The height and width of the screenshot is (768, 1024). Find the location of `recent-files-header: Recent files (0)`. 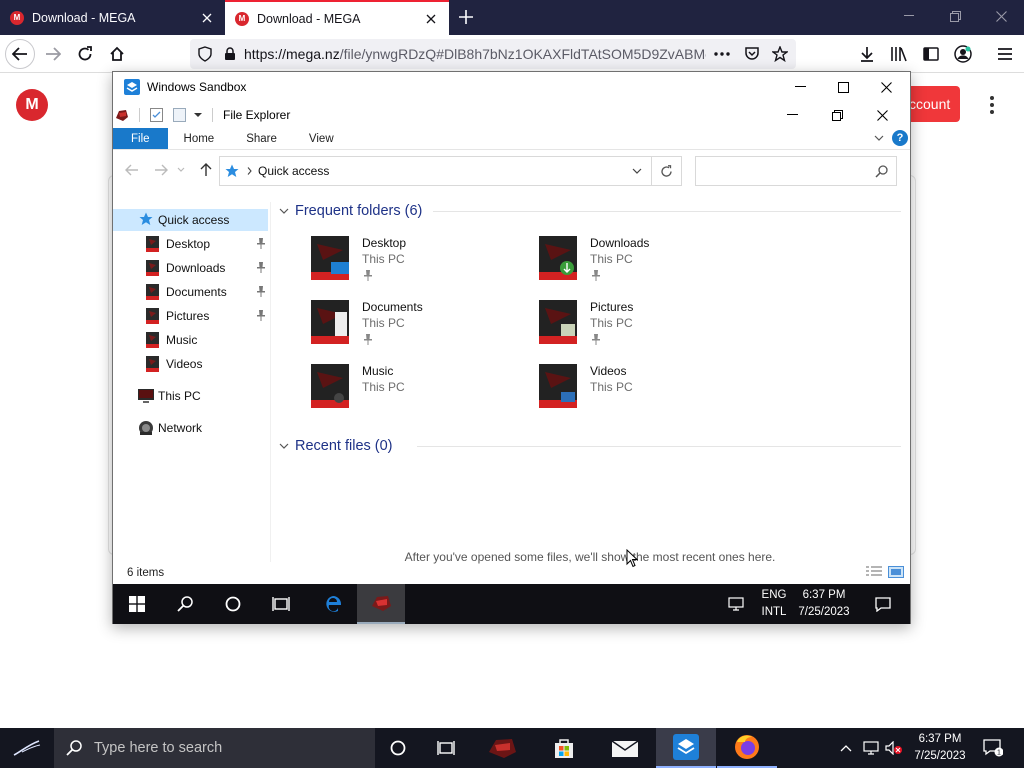

recent-files-header: Recent files (0) is located at coordinates (336, 446).